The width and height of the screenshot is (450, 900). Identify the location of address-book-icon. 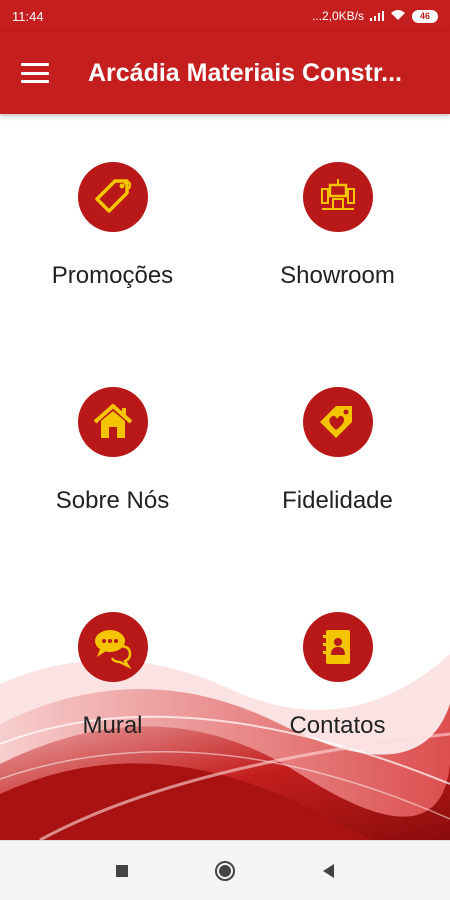
(337, 647).